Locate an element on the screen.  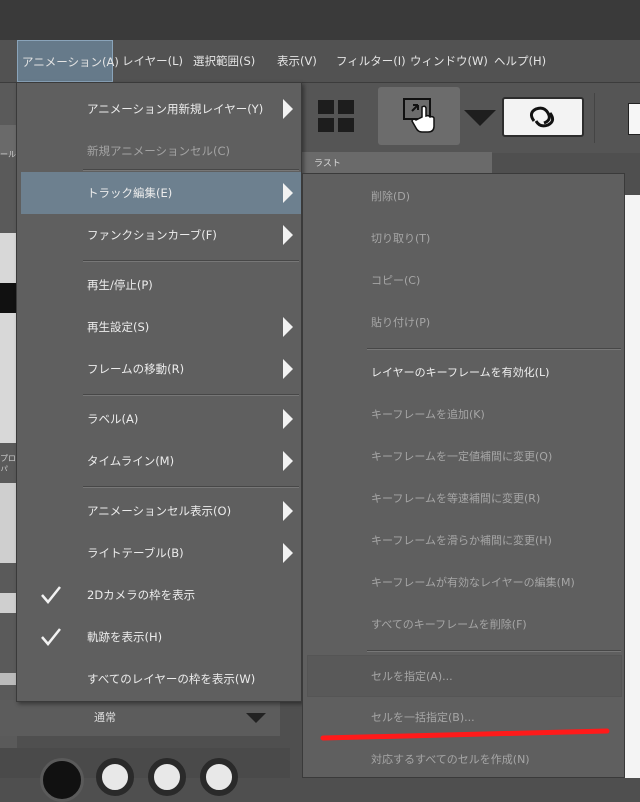
menu-selection: 選択範囲(S) is located at coordinates (224, 61).